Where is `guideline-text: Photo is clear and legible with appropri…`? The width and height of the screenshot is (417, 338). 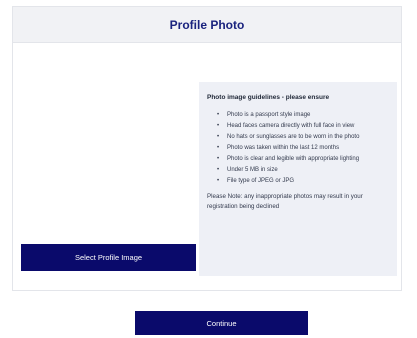
guideline-text: Photo is clear and legible with appropri… is located at coordinates (293, 159).